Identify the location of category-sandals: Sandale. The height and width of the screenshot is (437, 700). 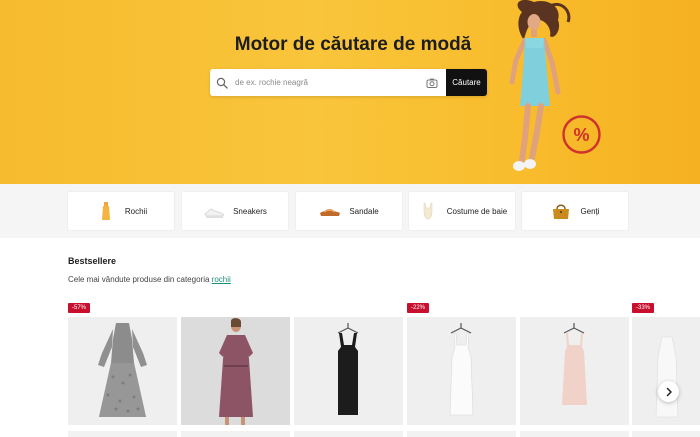
(349, 211).